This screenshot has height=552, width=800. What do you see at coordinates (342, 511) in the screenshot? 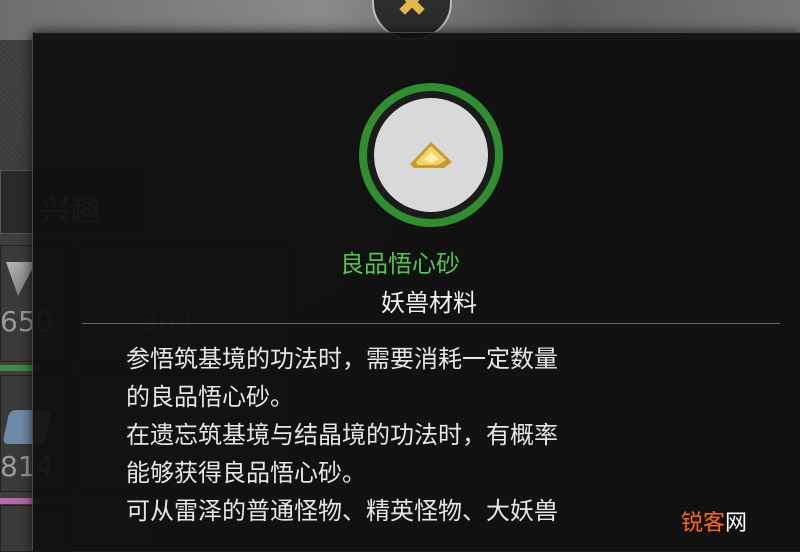
I see `description-line: 可从雷泽的普通怪物、精英怪物、大妖兽` at bounding box center [342, 511].